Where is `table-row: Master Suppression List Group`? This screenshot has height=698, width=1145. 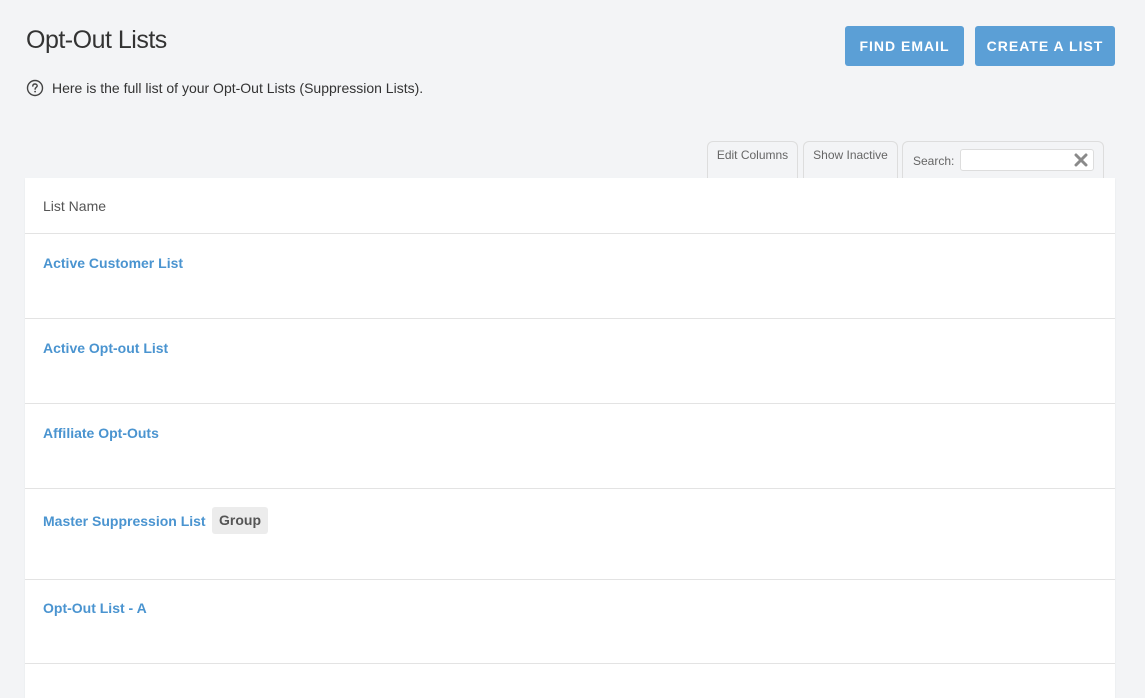 table-row: Master Suppression List Group is located at coordinates (570, 534).